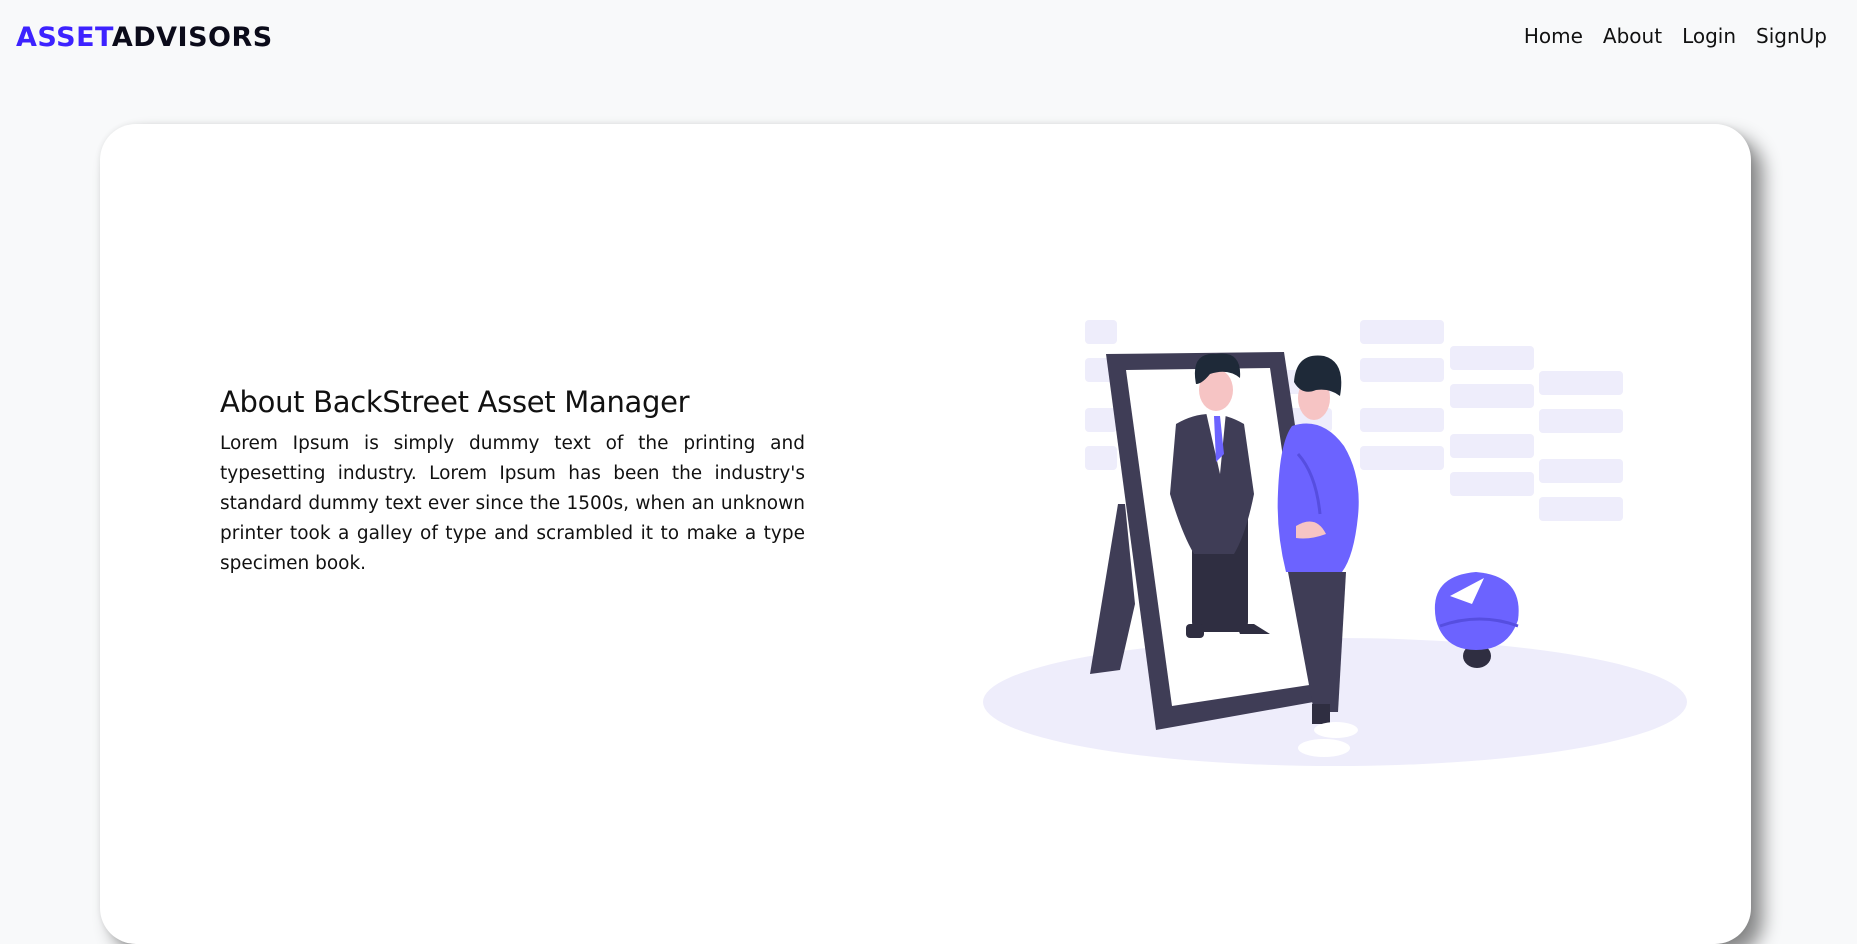  I want to click on nav-login-link: Login, so click(1709, 36).